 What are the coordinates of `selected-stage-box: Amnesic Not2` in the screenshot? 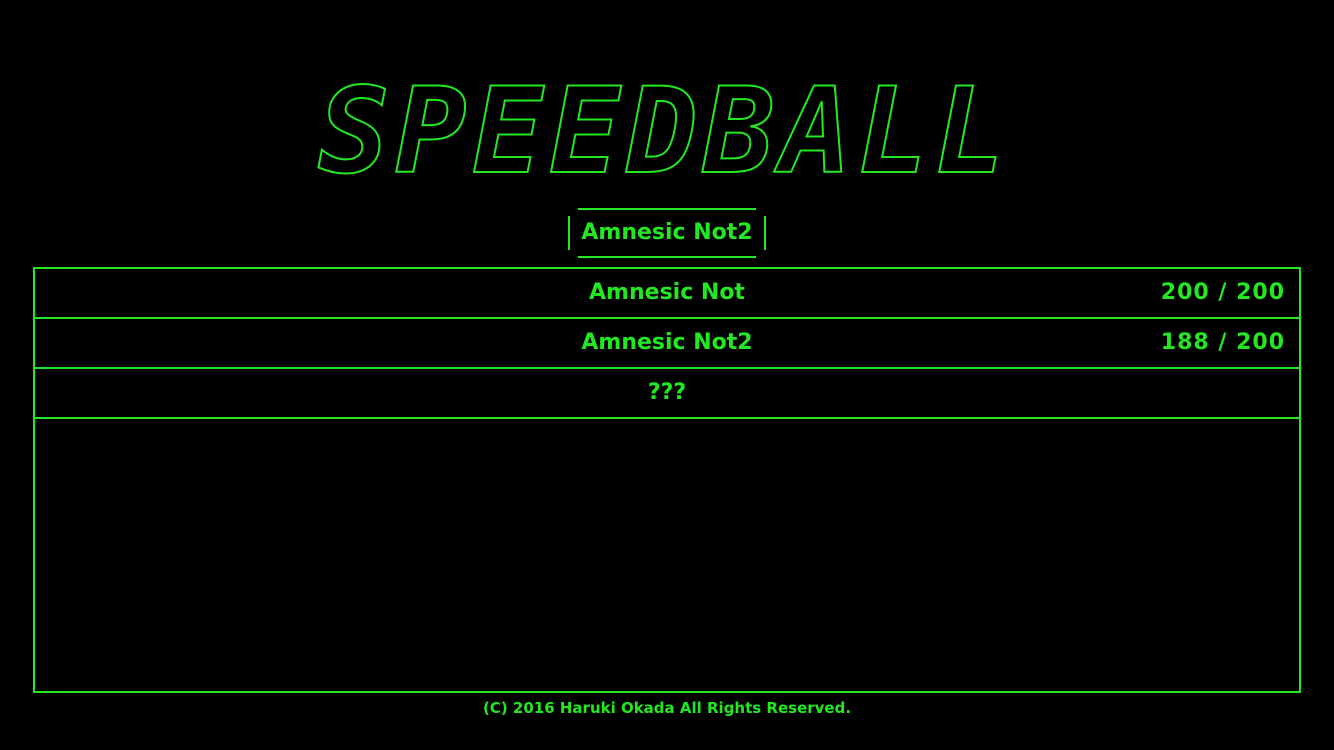 It's located at (667, 233).